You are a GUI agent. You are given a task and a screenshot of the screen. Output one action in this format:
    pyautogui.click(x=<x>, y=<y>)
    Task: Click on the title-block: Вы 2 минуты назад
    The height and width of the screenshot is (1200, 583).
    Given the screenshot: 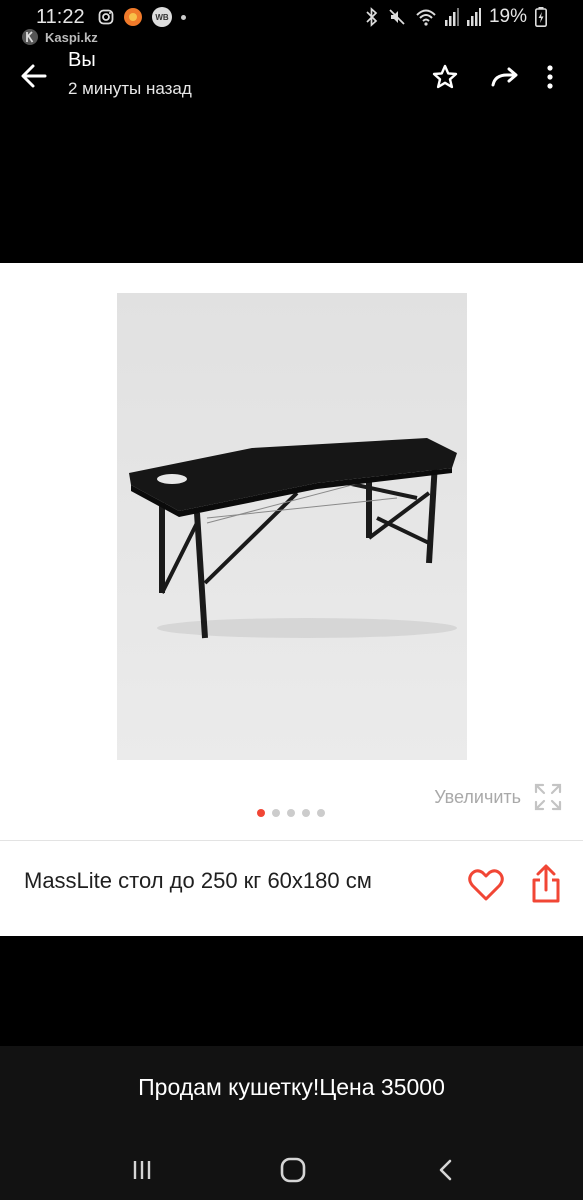 What is the action you would take?
    pyautogui.click(x=130, y=74)
    